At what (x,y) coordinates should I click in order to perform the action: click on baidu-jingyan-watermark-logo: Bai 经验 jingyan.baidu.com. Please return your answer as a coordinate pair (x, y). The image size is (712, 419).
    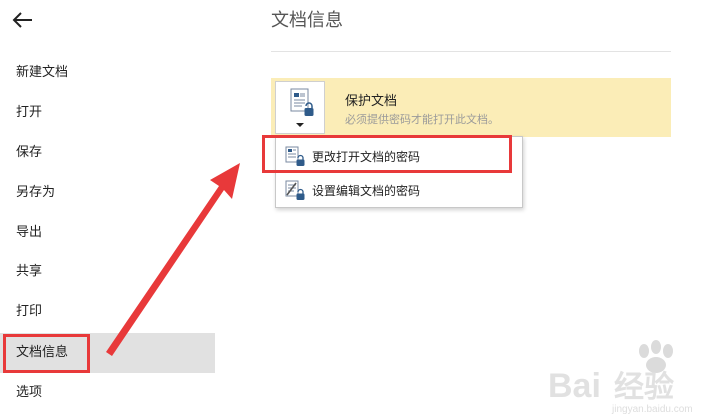
    Looking at the image, I should click on (620, 377).